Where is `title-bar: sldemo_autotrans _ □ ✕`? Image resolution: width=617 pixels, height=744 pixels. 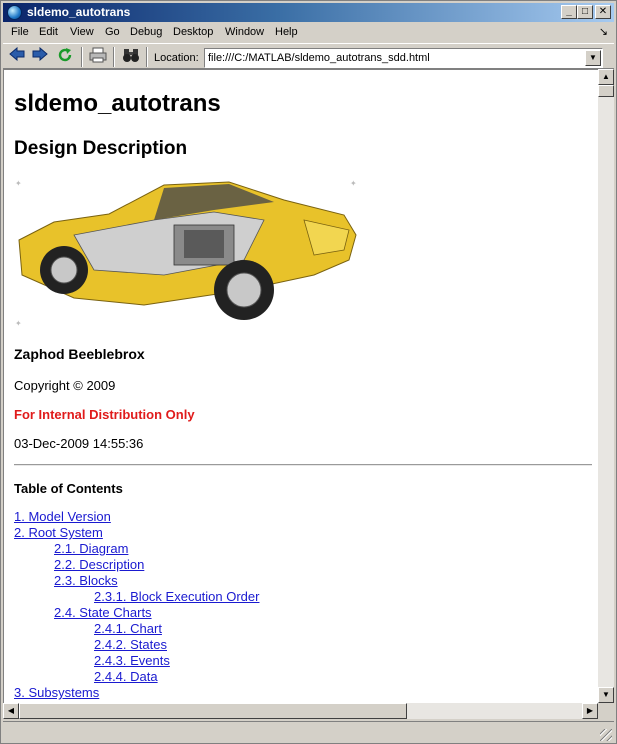 title-bar: sldemo_autotrans _ □ ✕ is located at coordinates (308, 12).